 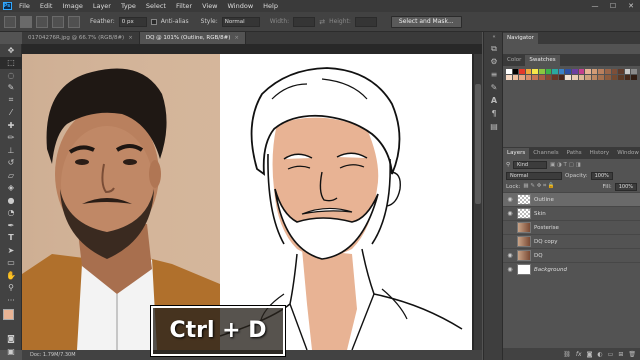 I want to click on adjustments-panel-icon: ≡, so click(x=494, y=74).